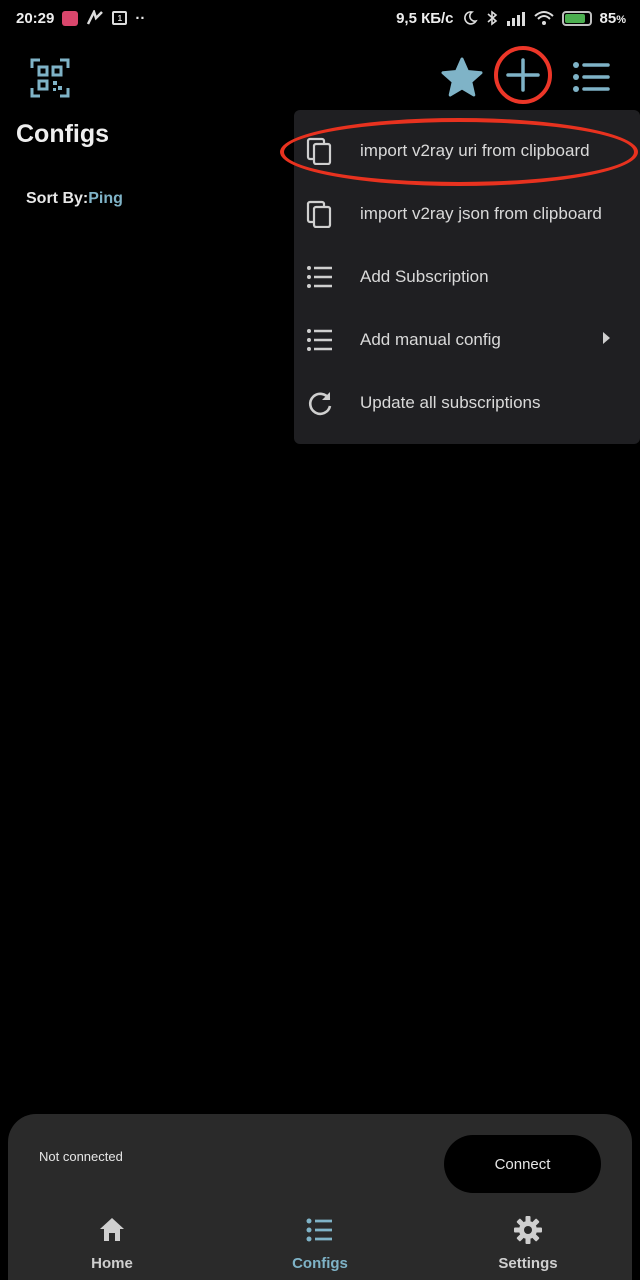  What do you see at coordinates (320, 1245) in the screenshot?
I see `nav-item-configs: Configs` at bounding box center [320, 1245].